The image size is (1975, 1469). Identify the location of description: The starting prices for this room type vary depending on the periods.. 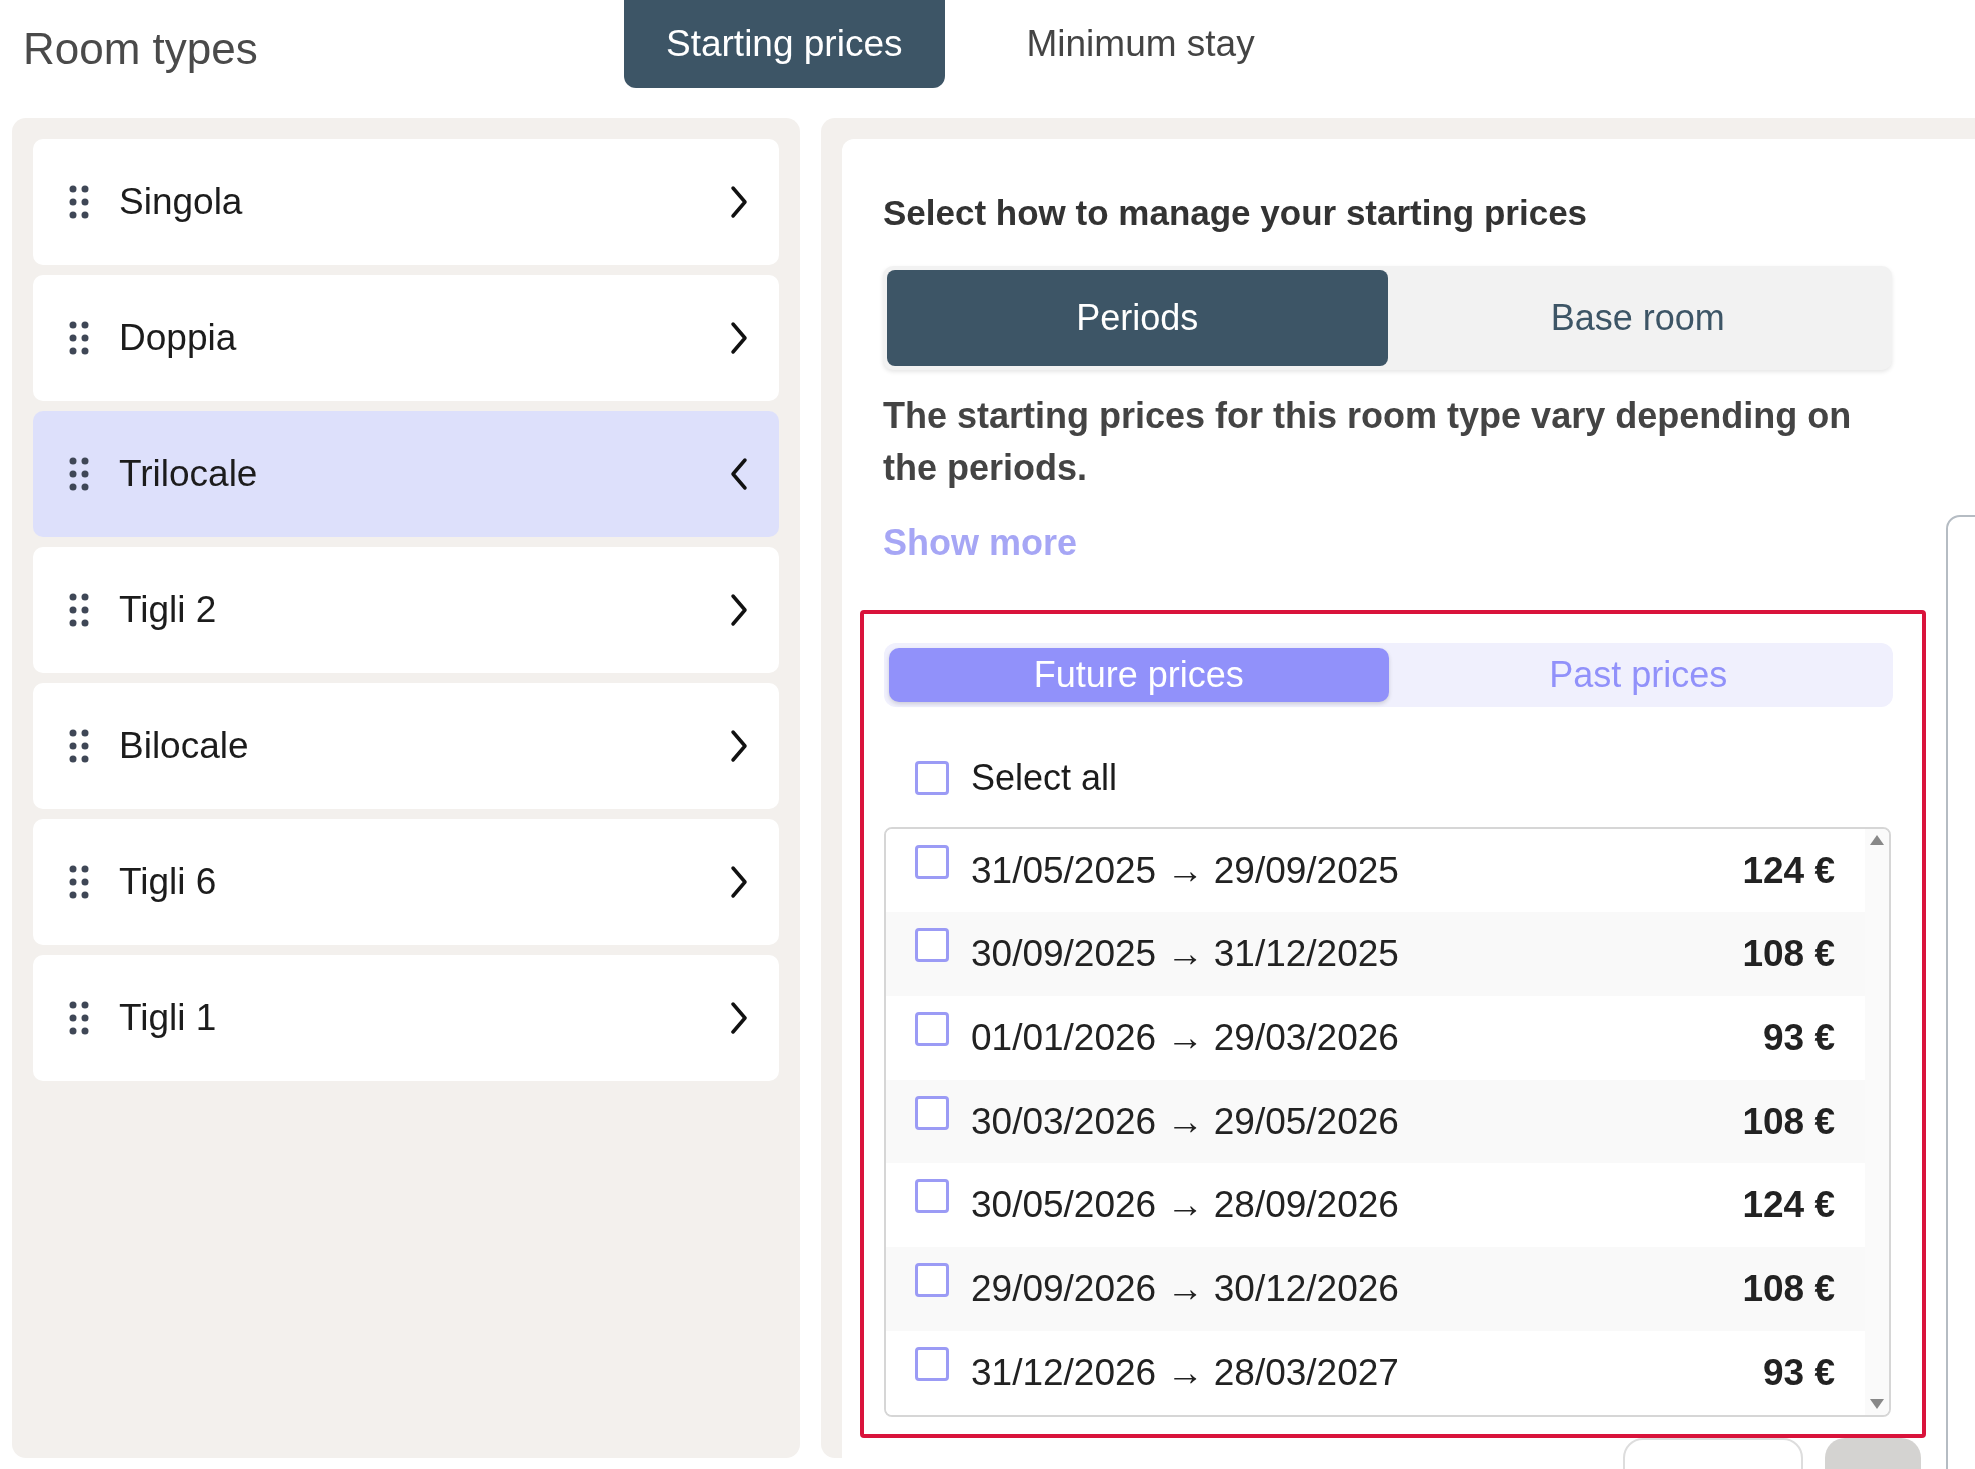
(1368, 441).